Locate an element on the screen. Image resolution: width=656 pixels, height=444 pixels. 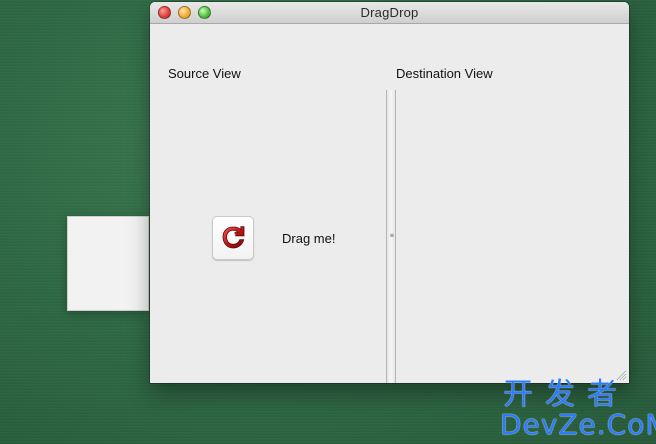
window-title: DragDrop is located at coordinates (389, 12).